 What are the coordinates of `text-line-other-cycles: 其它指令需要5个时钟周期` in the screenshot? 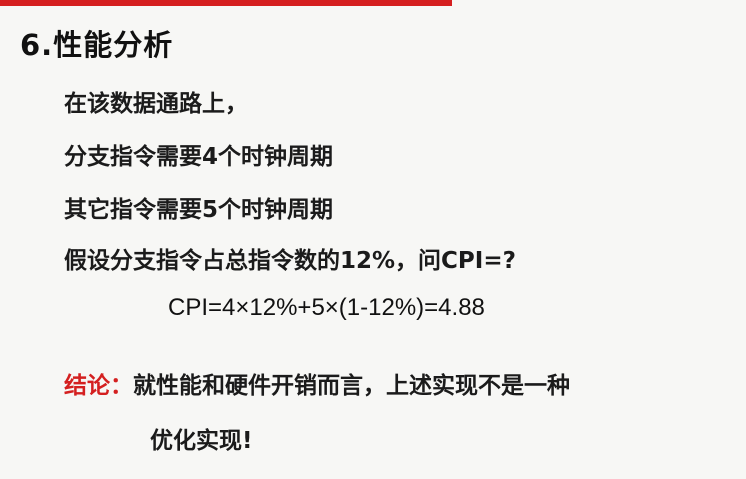 It's located at (199, 210).